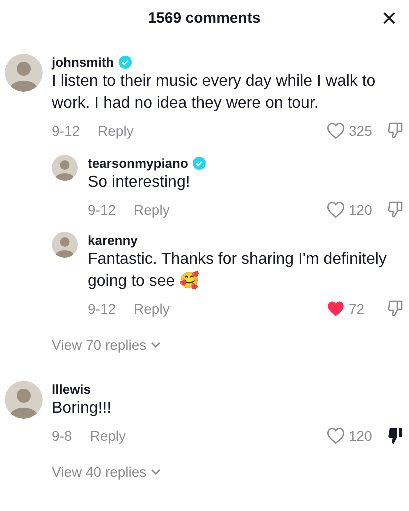 The width and height of the screenshot is (409, 511). Describe the element at coordinates (62, 436) in the screenshot. I see `comment-date: 9-8` at that location.